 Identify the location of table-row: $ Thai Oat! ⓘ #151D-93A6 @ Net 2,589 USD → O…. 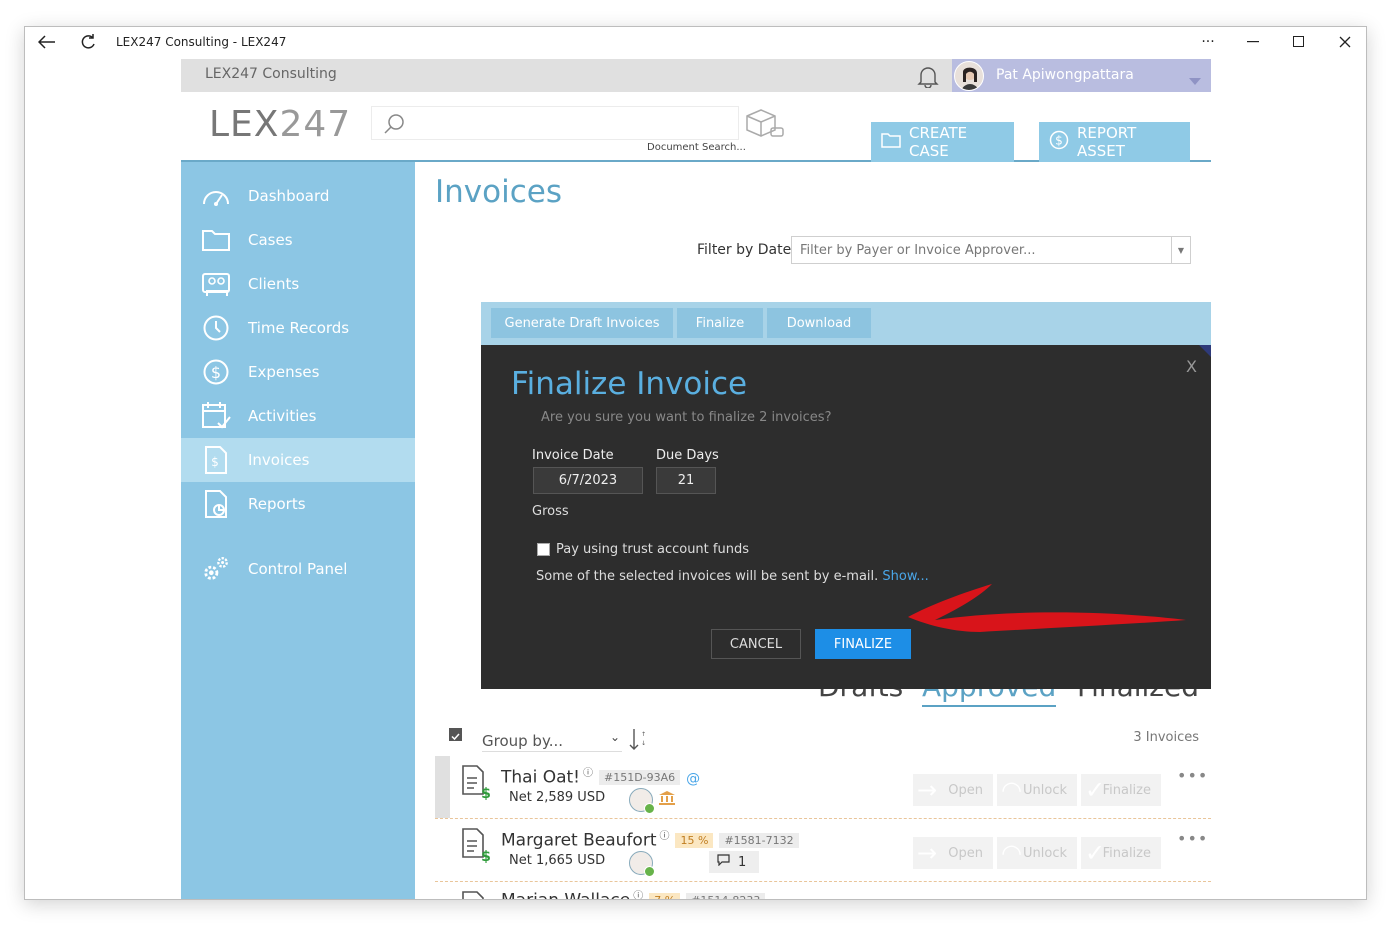
(823, 787).